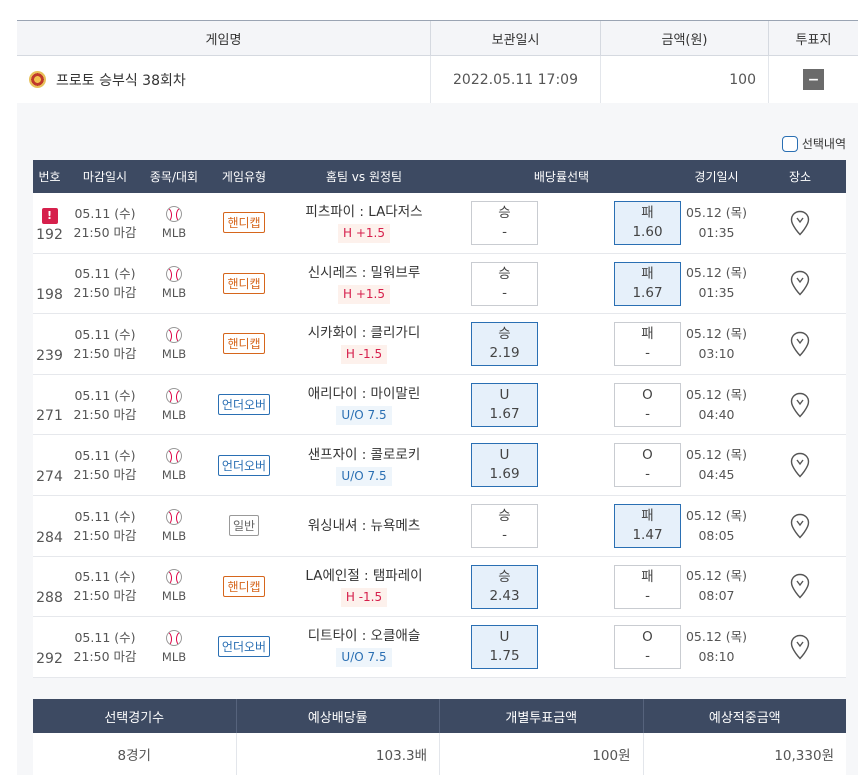  Describe the element at coordinates (716, 284) in the screenshot. I see `match-time-cell: 05.12 (목) 01:35` at that location.